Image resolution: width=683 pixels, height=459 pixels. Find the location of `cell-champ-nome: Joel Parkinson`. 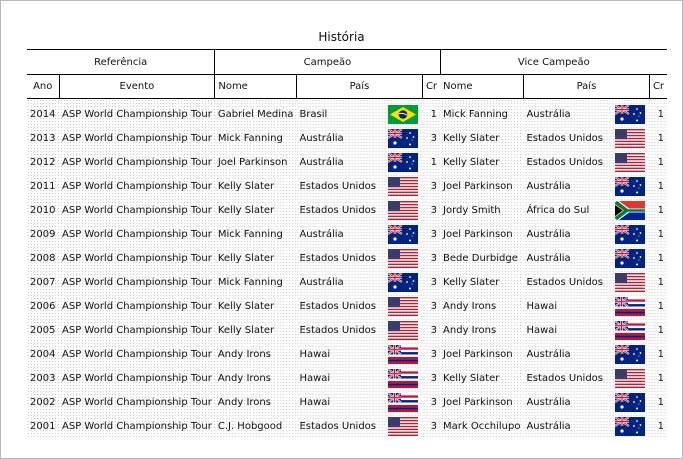

cell-champ-nome: Joel Parkinson is located at coordinates (252, 162).